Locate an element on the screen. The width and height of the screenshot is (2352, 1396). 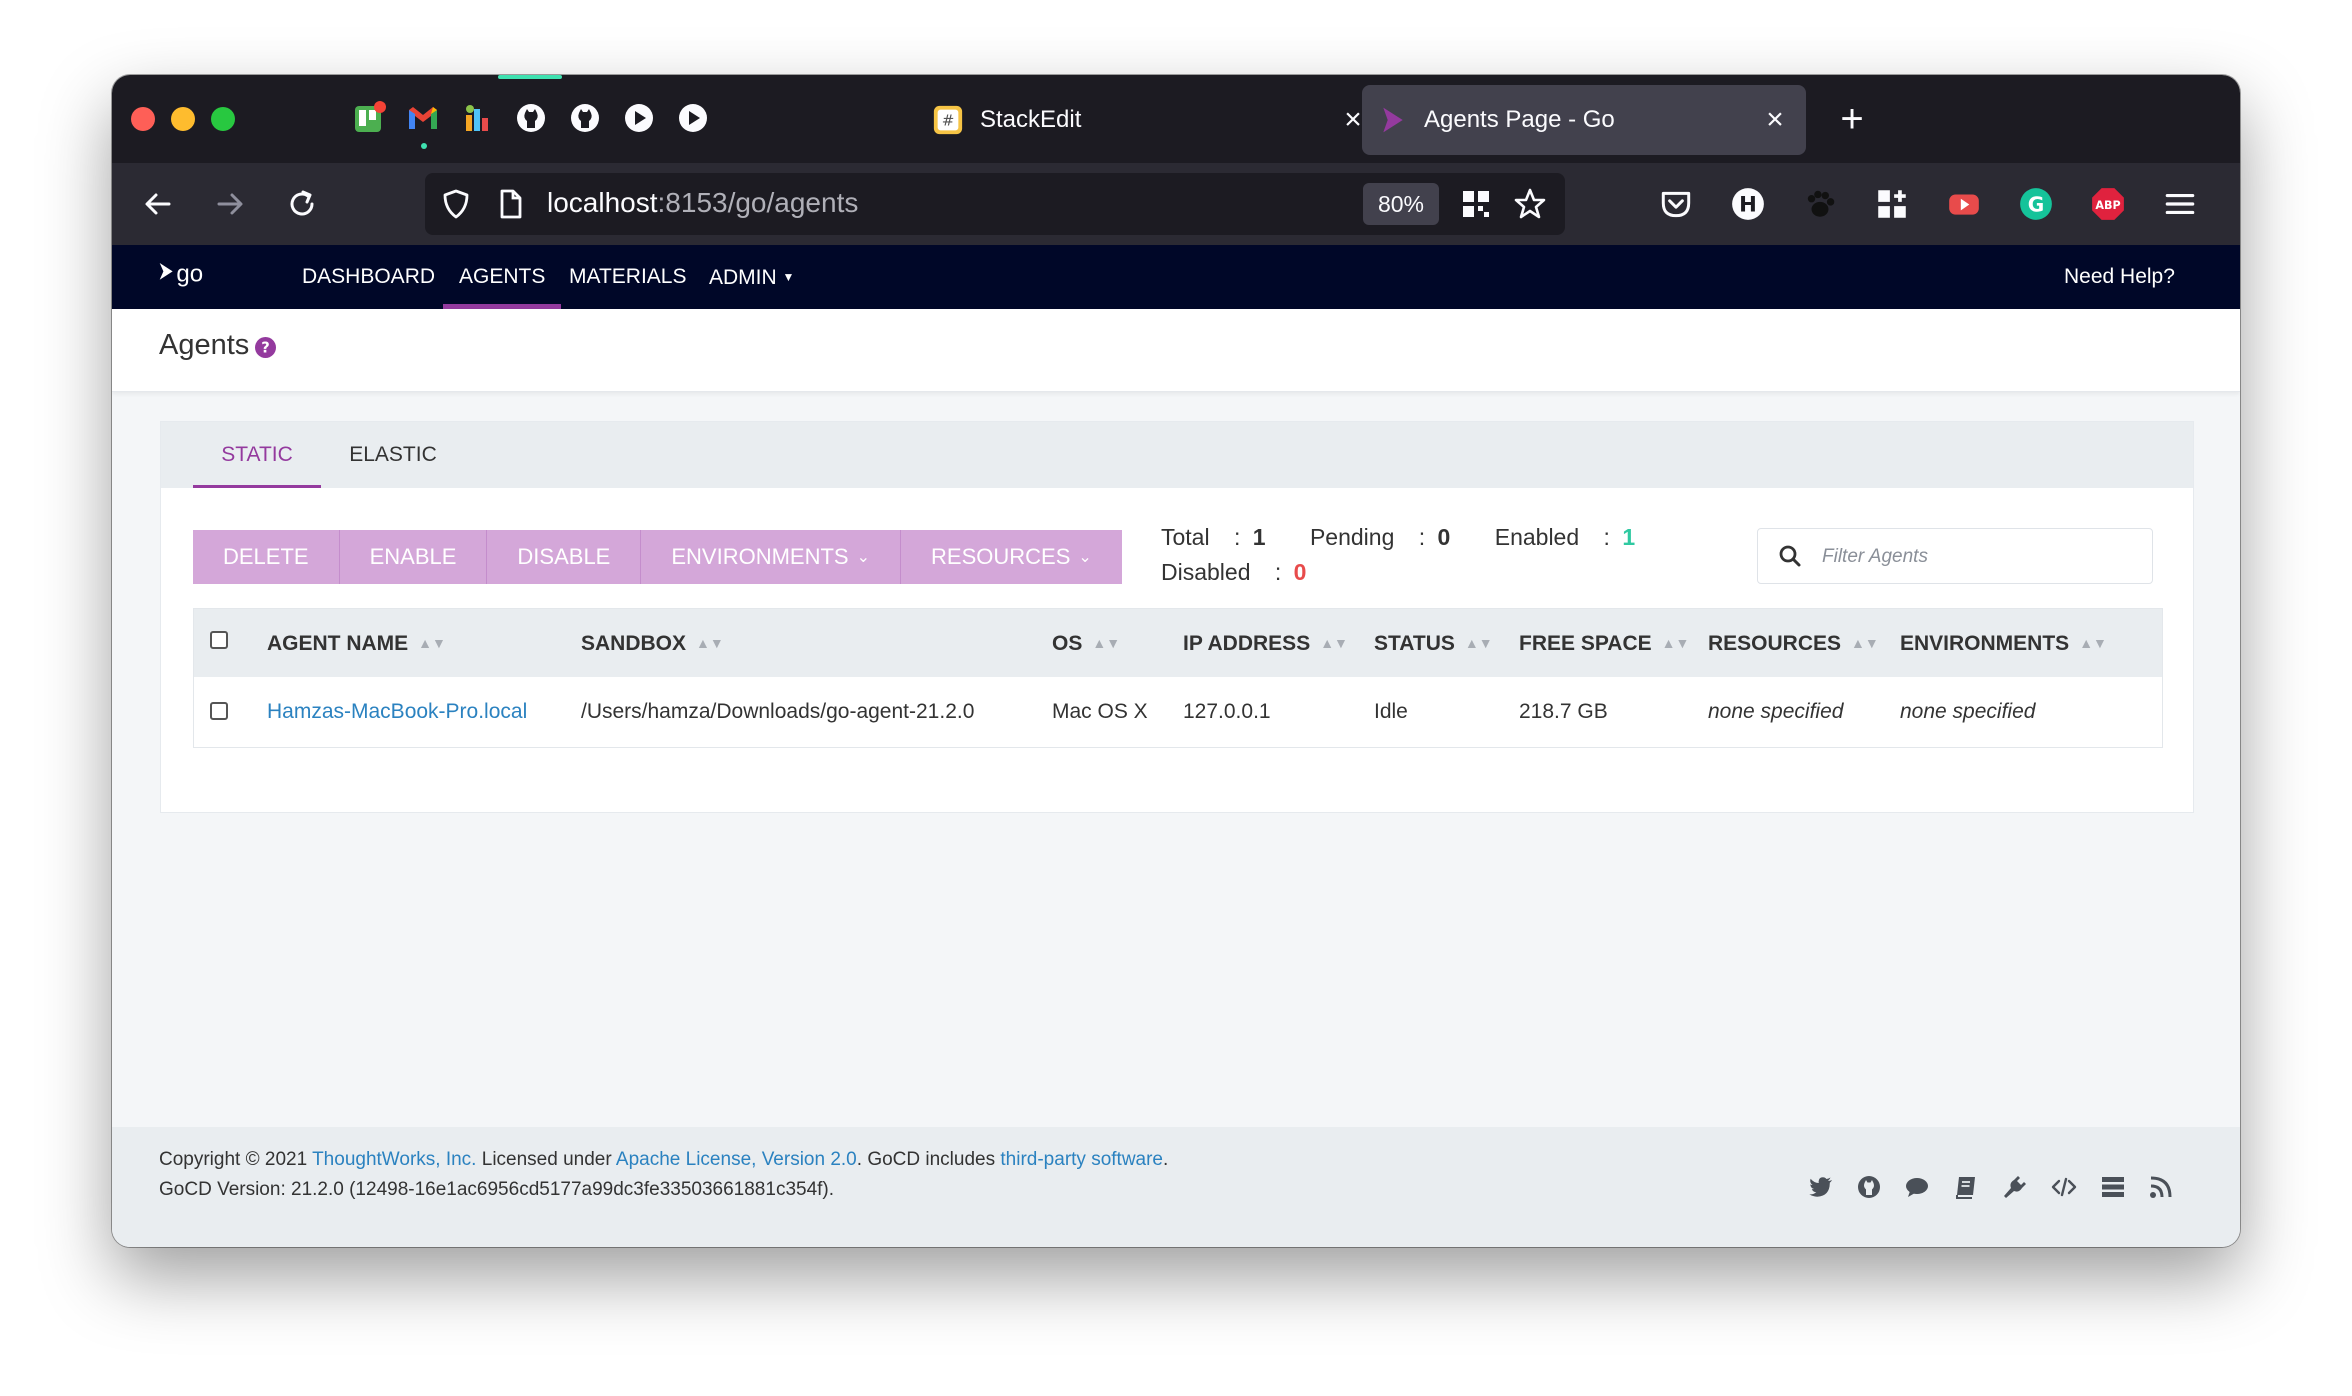
col-ip-address: IP ADDRESS ▲▼ is located at coordinates (1265, 643).